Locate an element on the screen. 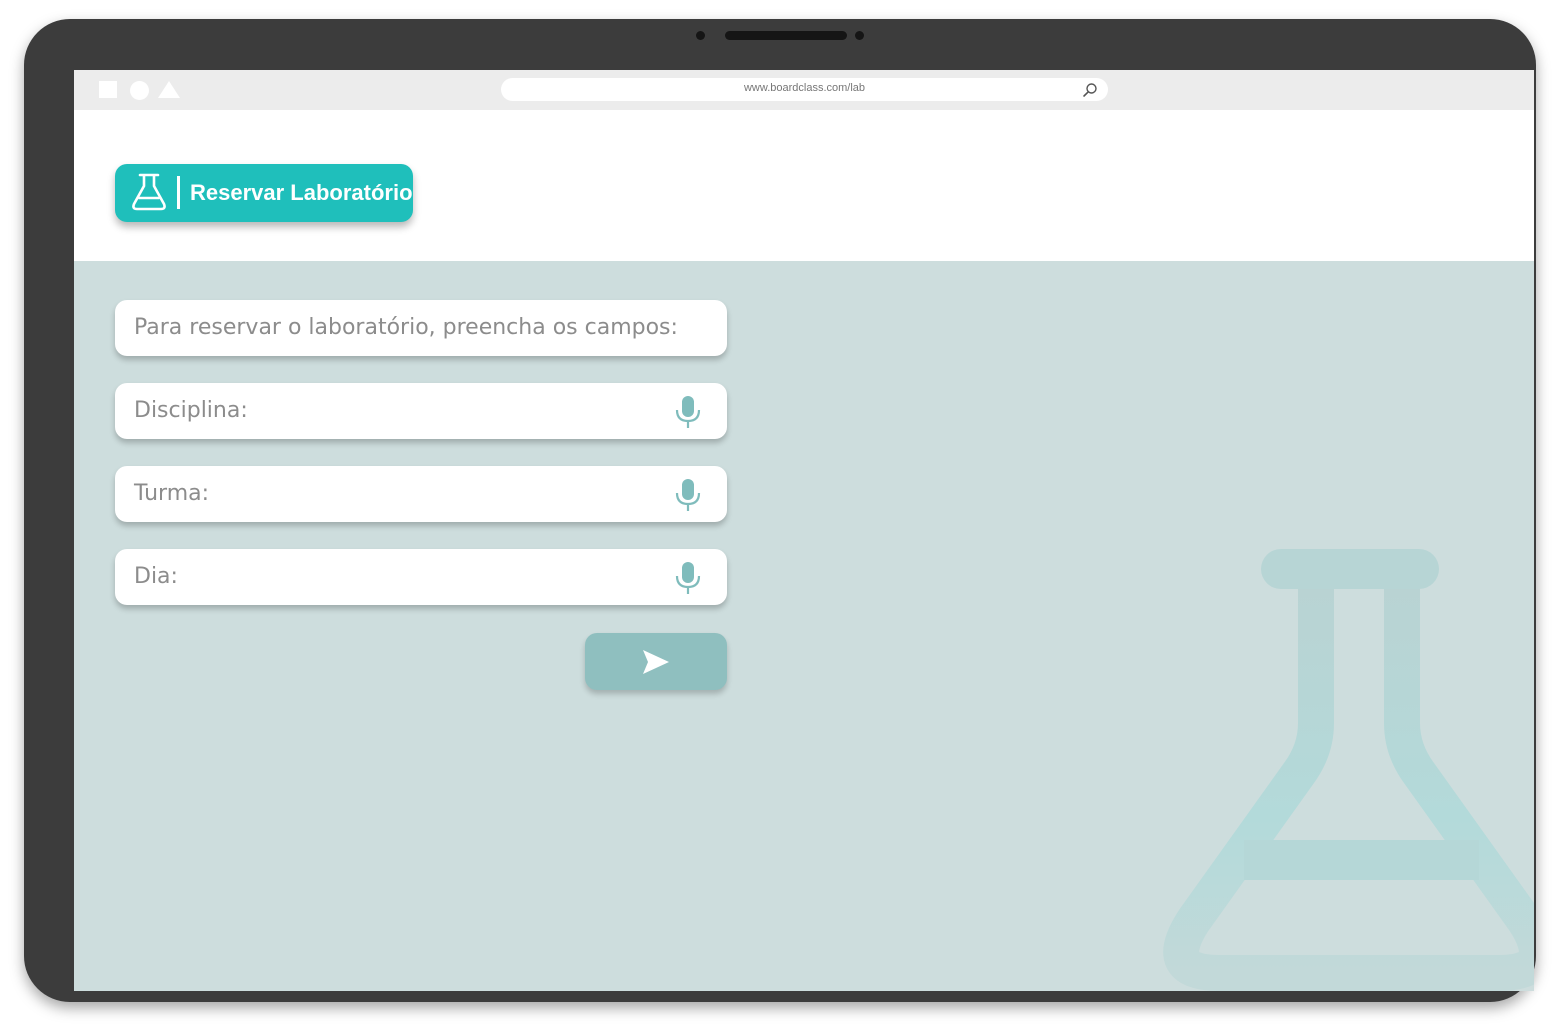 The width and height of the screenshot is (1560, 1030). url-text: www.boardclass.com/lab is located at coordinates (804, 88).